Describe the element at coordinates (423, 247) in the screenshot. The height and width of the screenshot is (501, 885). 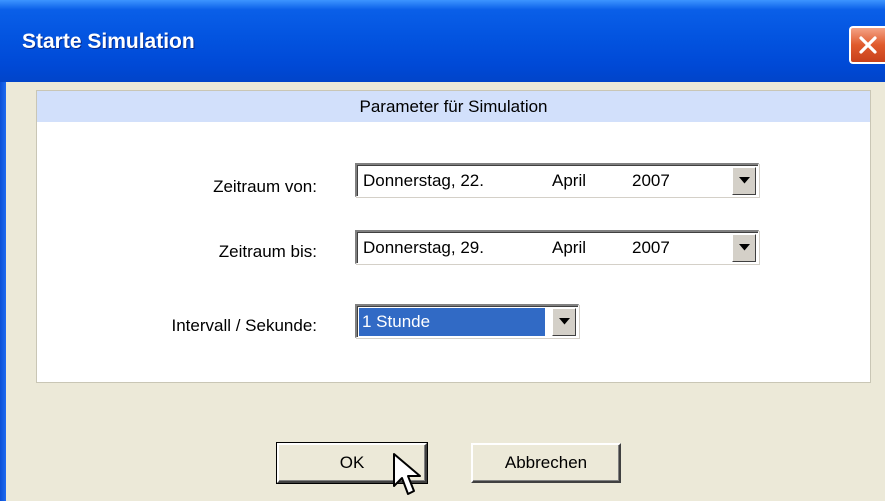
I see `to-weekday: Donnerstag, 29.` at that location.